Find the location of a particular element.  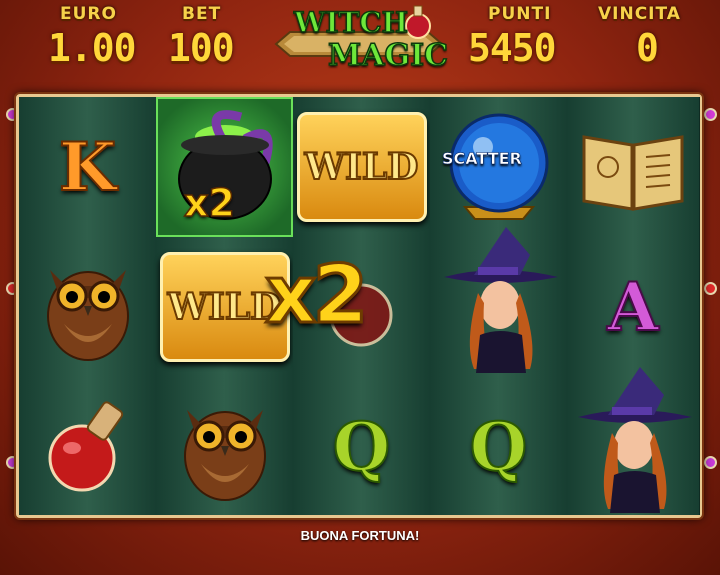

currency-value: 1.00 is located at coordinates (92, 48).